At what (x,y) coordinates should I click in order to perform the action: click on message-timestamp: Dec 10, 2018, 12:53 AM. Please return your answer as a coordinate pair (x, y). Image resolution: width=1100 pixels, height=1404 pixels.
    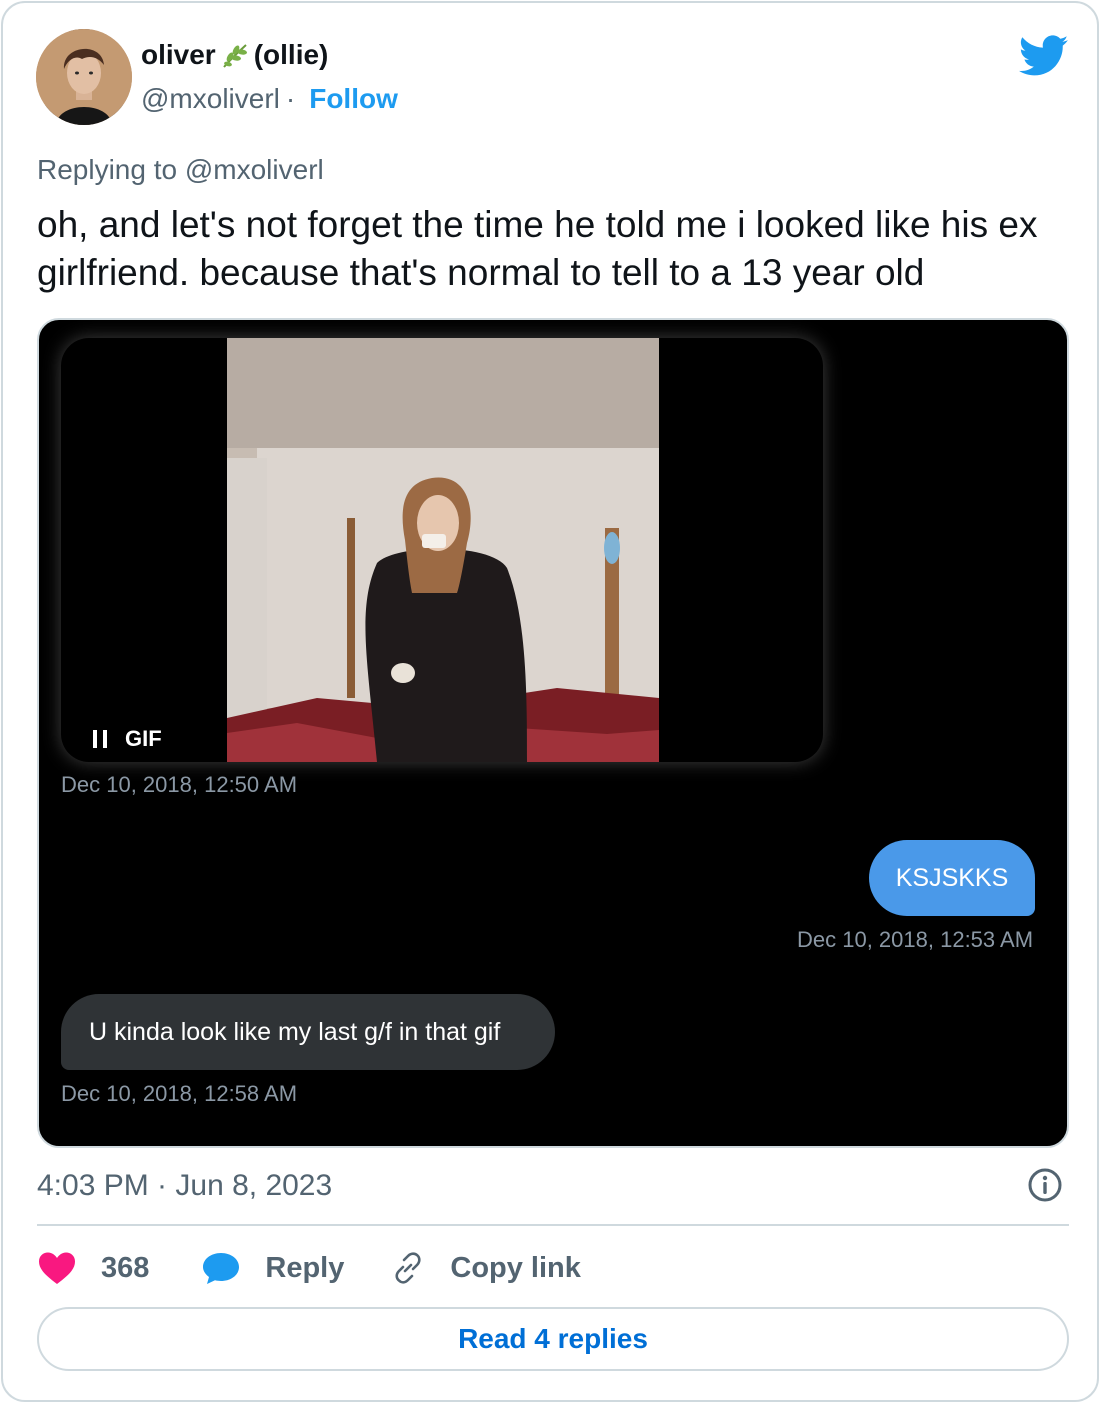
    Looking at the image, I should click on (915, 939).